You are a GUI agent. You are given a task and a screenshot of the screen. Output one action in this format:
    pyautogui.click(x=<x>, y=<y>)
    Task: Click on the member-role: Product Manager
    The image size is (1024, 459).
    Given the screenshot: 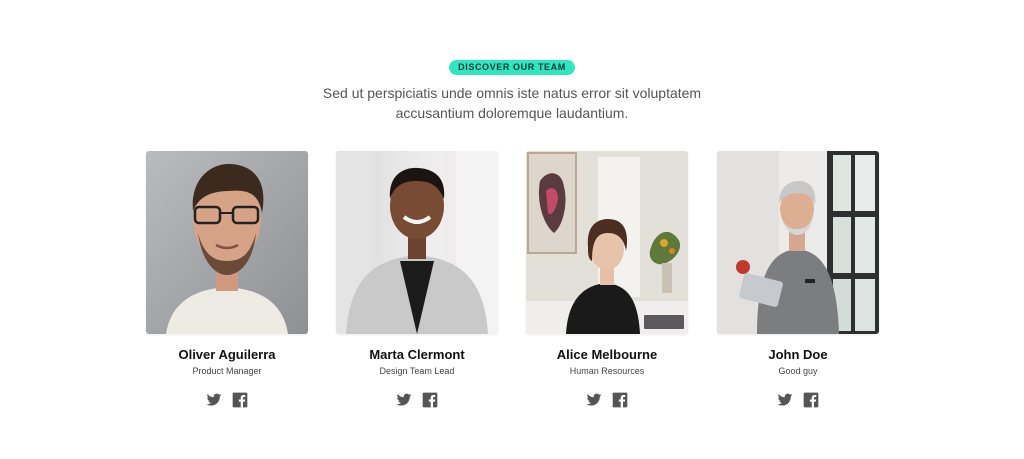 What is the action you would take?
    pyautogui.click(x=227, y=371)
    